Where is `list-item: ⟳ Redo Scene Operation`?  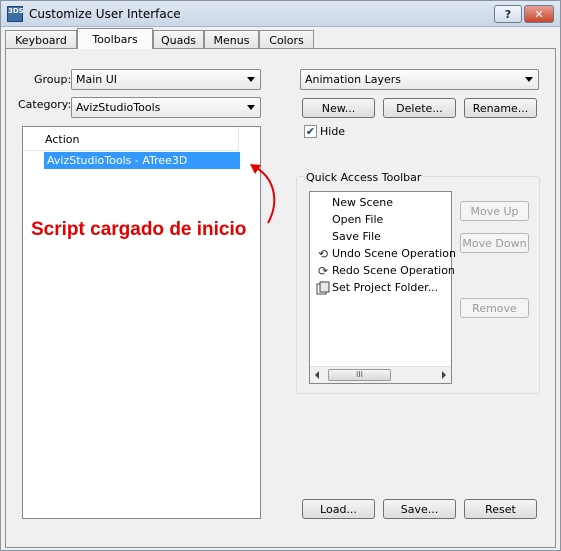
list-item: ⟳ Redo Scene Operation is located at coordinates (384, 270).